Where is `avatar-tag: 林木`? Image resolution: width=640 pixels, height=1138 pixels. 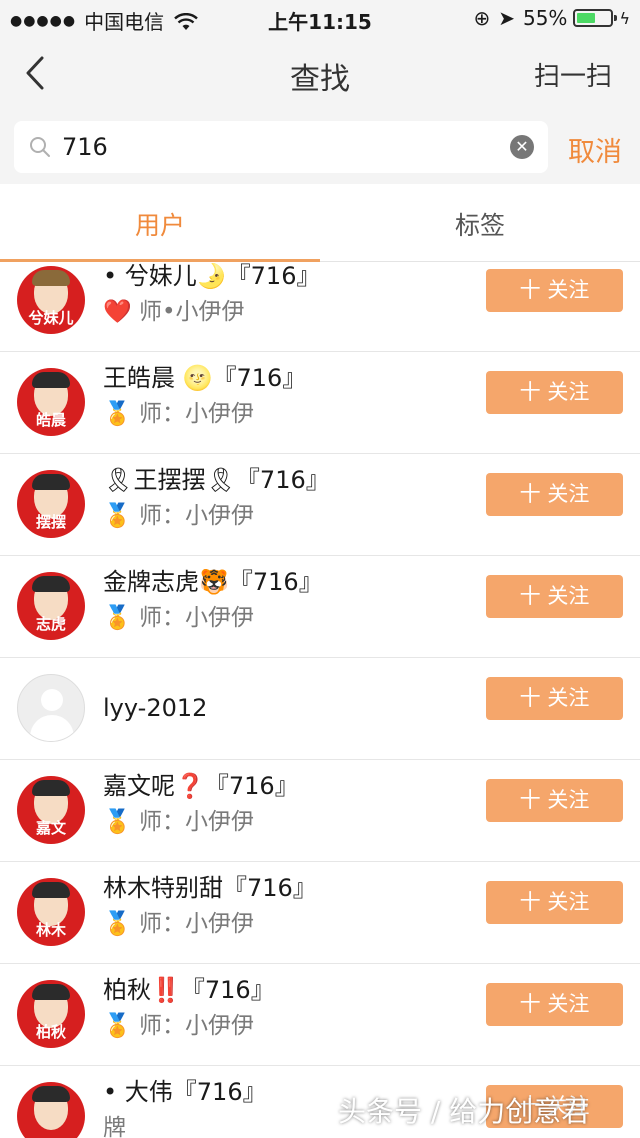 avatar-tag: 林木 is located at coordinates (50, 930).